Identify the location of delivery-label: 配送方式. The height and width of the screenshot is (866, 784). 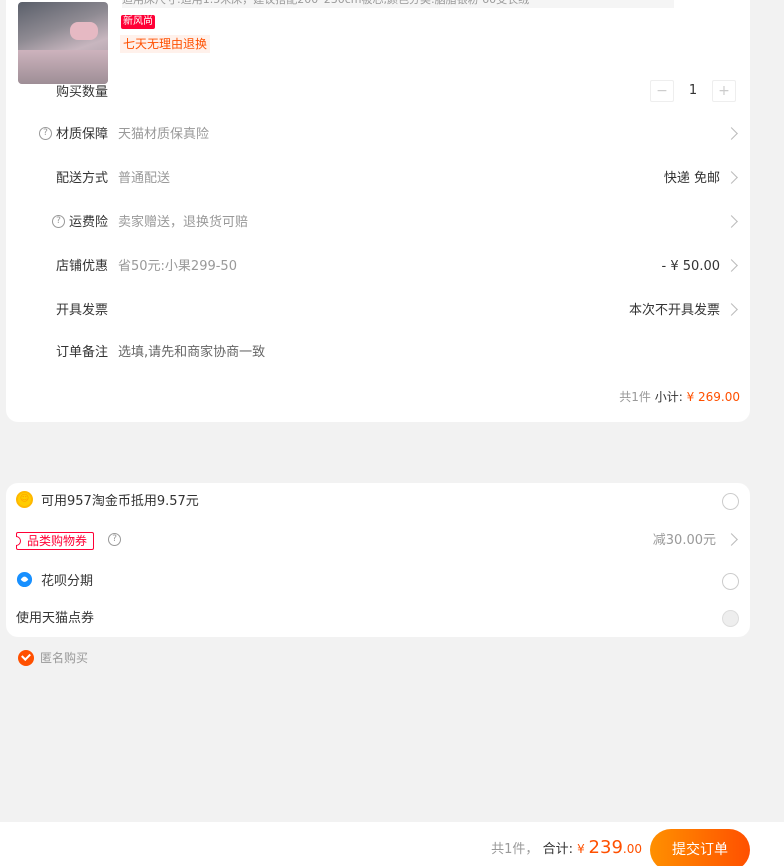
(81, 178).